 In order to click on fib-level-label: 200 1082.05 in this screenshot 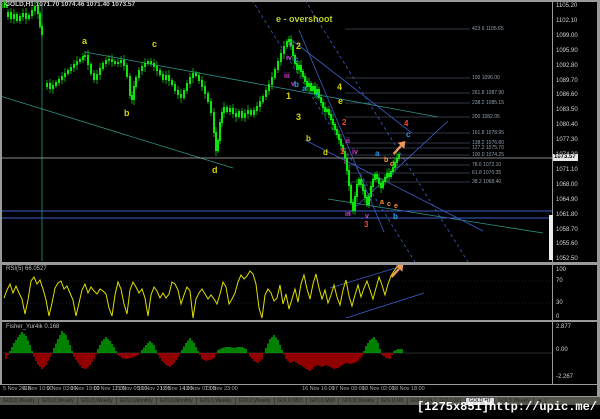, I will do `click(486, 117)`.